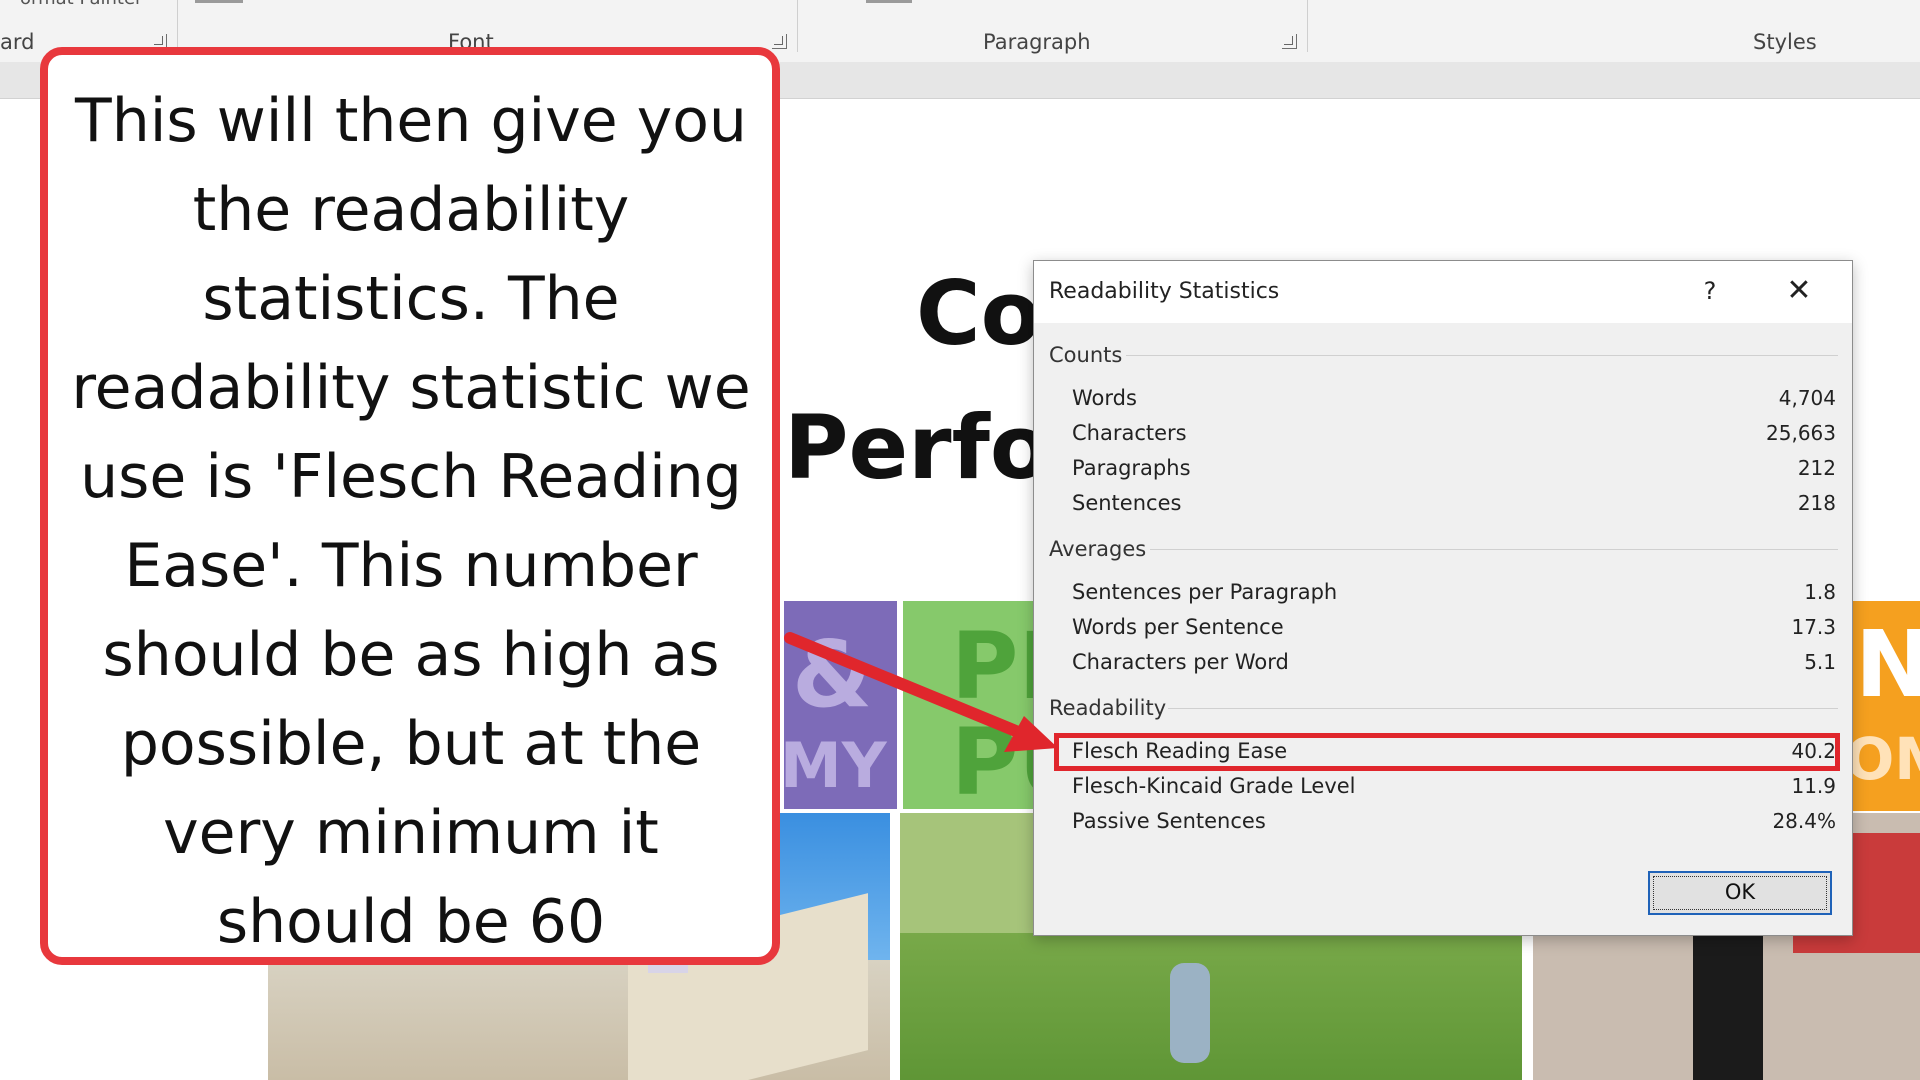 The image size is (1920, 1080). What do you see at coordinates (840, 705) in the screenshot?
I see `purple-tile-image: & MY` at bounding box center [840, 705].